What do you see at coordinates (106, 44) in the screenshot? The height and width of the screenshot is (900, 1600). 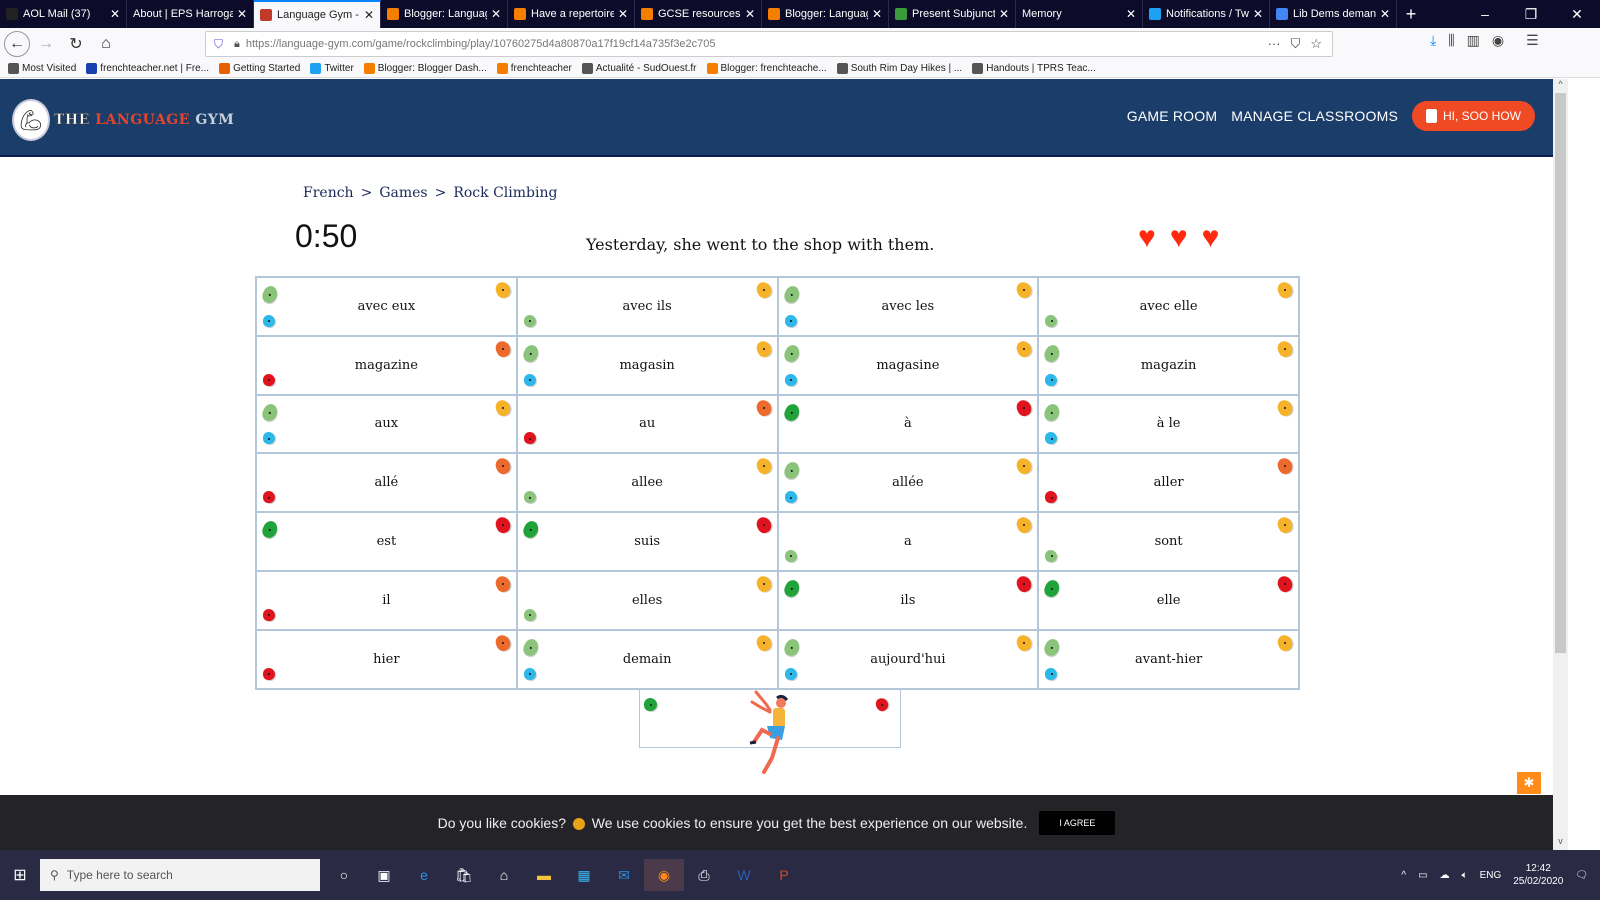 I see `home-button: ⌂` at bounding box center [106, 44].